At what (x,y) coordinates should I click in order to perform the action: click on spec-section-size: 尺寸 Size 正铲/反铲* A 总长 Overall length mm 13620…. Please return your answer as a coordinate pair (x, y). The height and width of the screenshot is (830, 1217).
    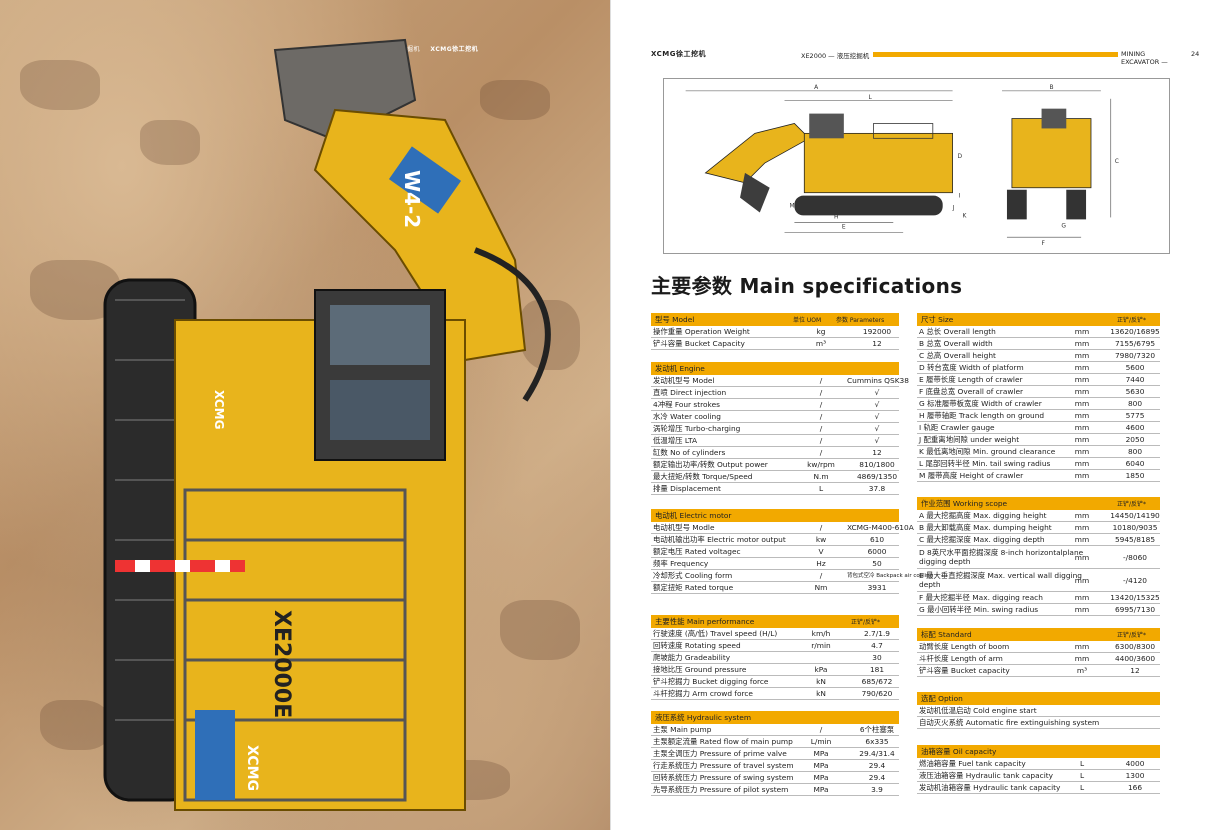
    Looking at the image, I should click on (1038, 397).